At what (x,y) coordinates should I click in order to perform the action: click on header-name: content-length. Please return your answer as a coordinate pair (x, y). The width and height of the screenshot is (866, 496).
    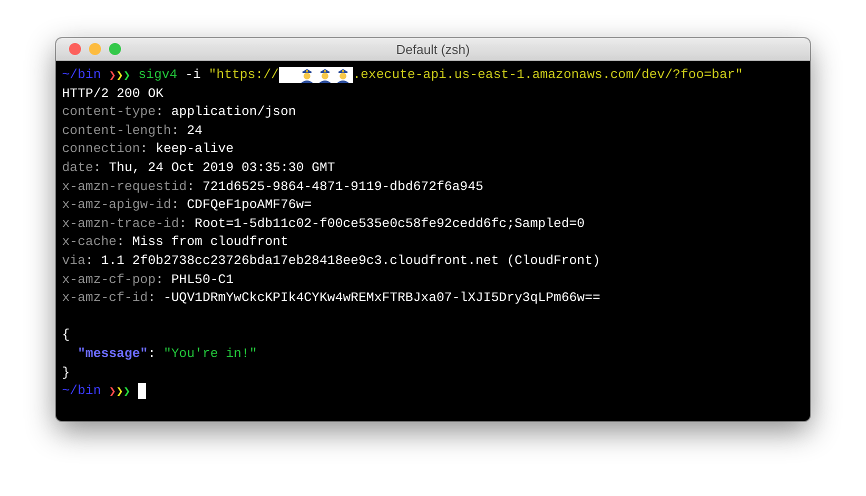
    Looking at the image, I should click on (117, 131).